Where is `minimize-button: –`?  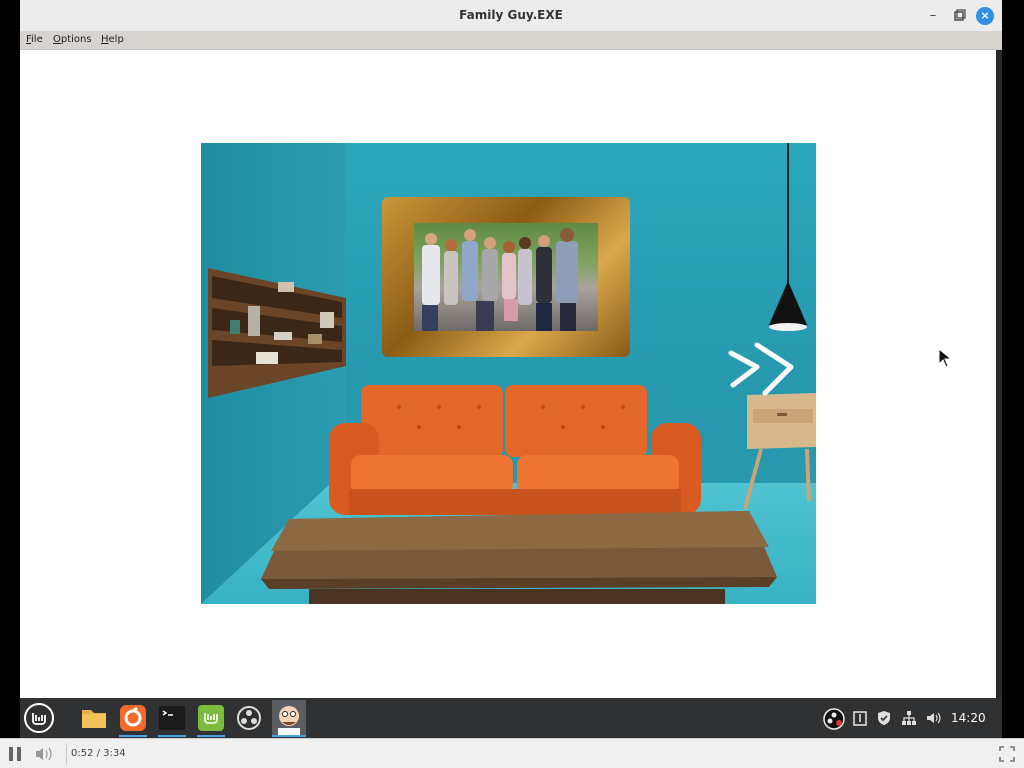 minimize-button: – is located at coordinates (933, 16).